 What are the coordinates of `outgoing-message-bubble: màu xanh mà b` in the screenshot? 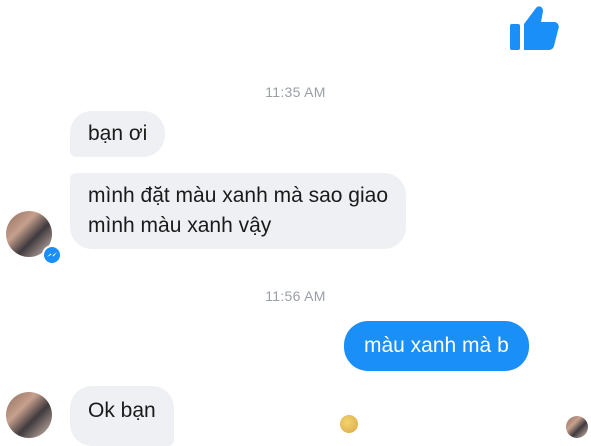 It's located at (436, 346).